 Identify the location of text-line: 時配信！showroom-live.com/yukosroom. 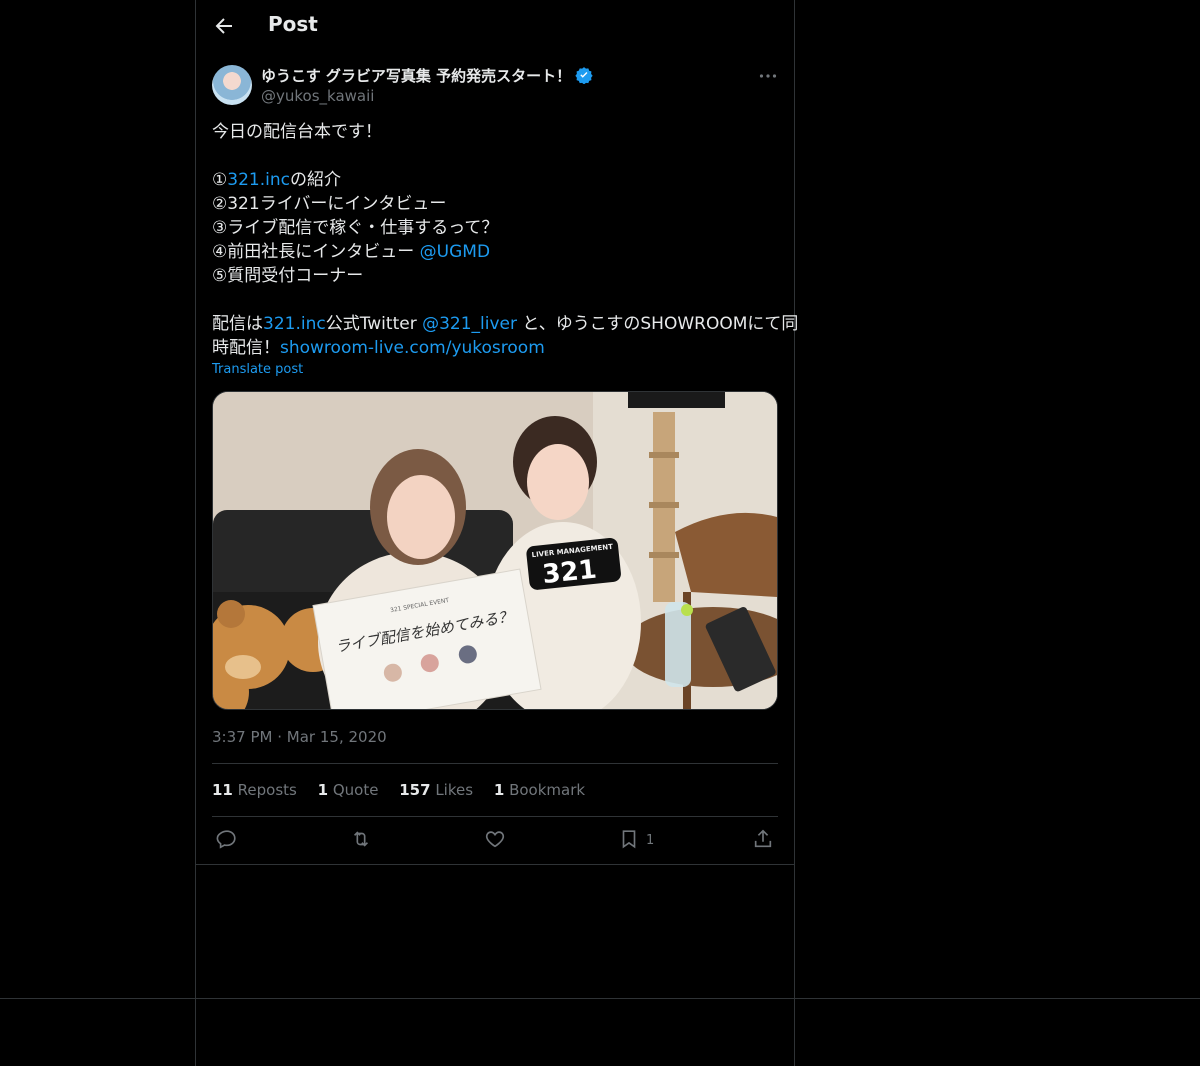
(495, 348).